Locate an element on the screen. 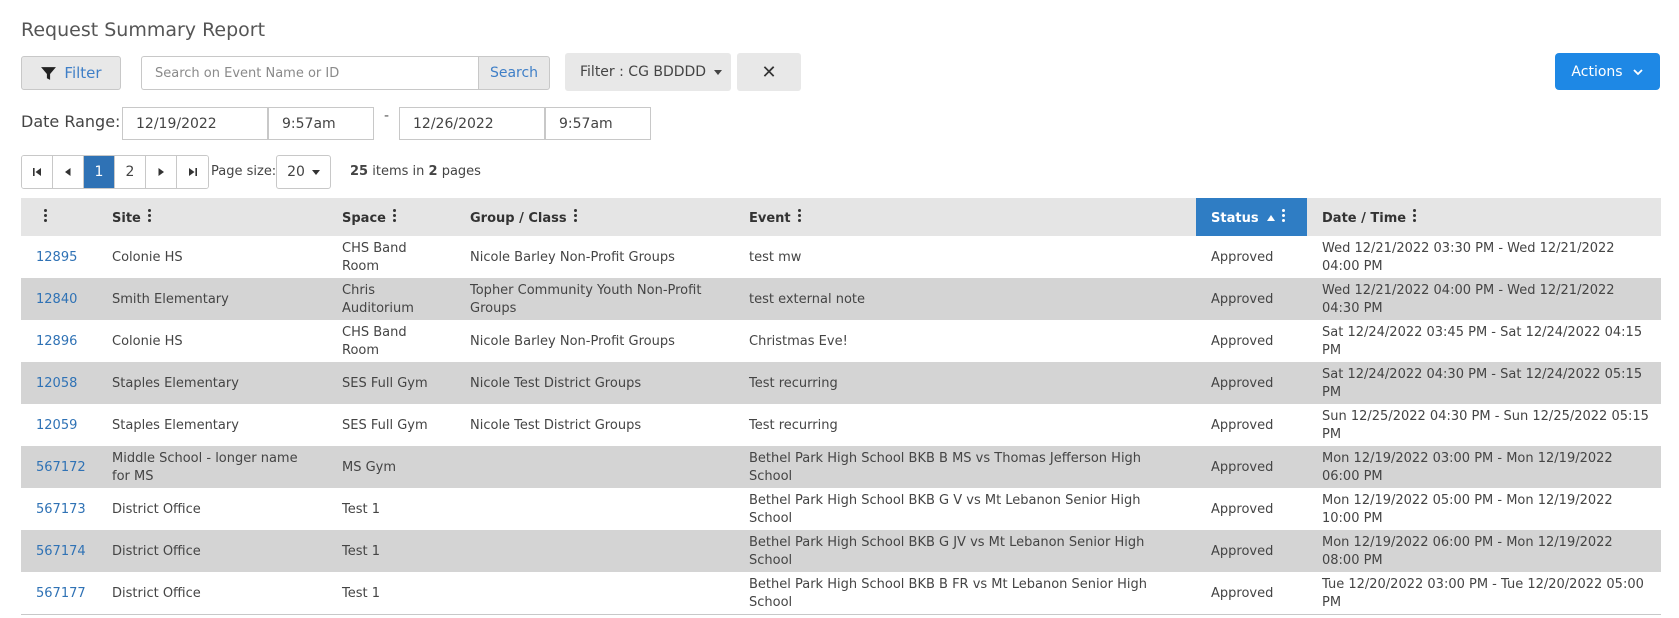  request-id-link: 12840 is located at coordinates (56, 299).